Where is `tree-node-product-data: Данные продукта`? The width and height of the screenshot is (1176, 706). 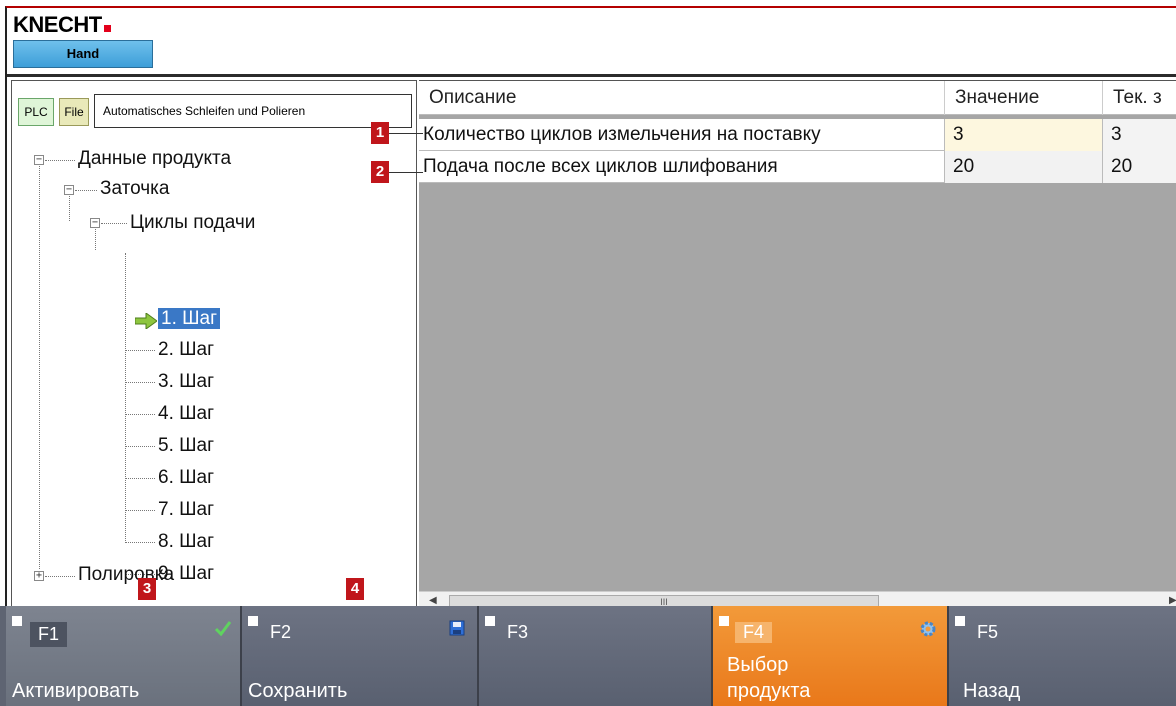
tree-node-product-data: Данные продукта is located at coordinates (154, 159).